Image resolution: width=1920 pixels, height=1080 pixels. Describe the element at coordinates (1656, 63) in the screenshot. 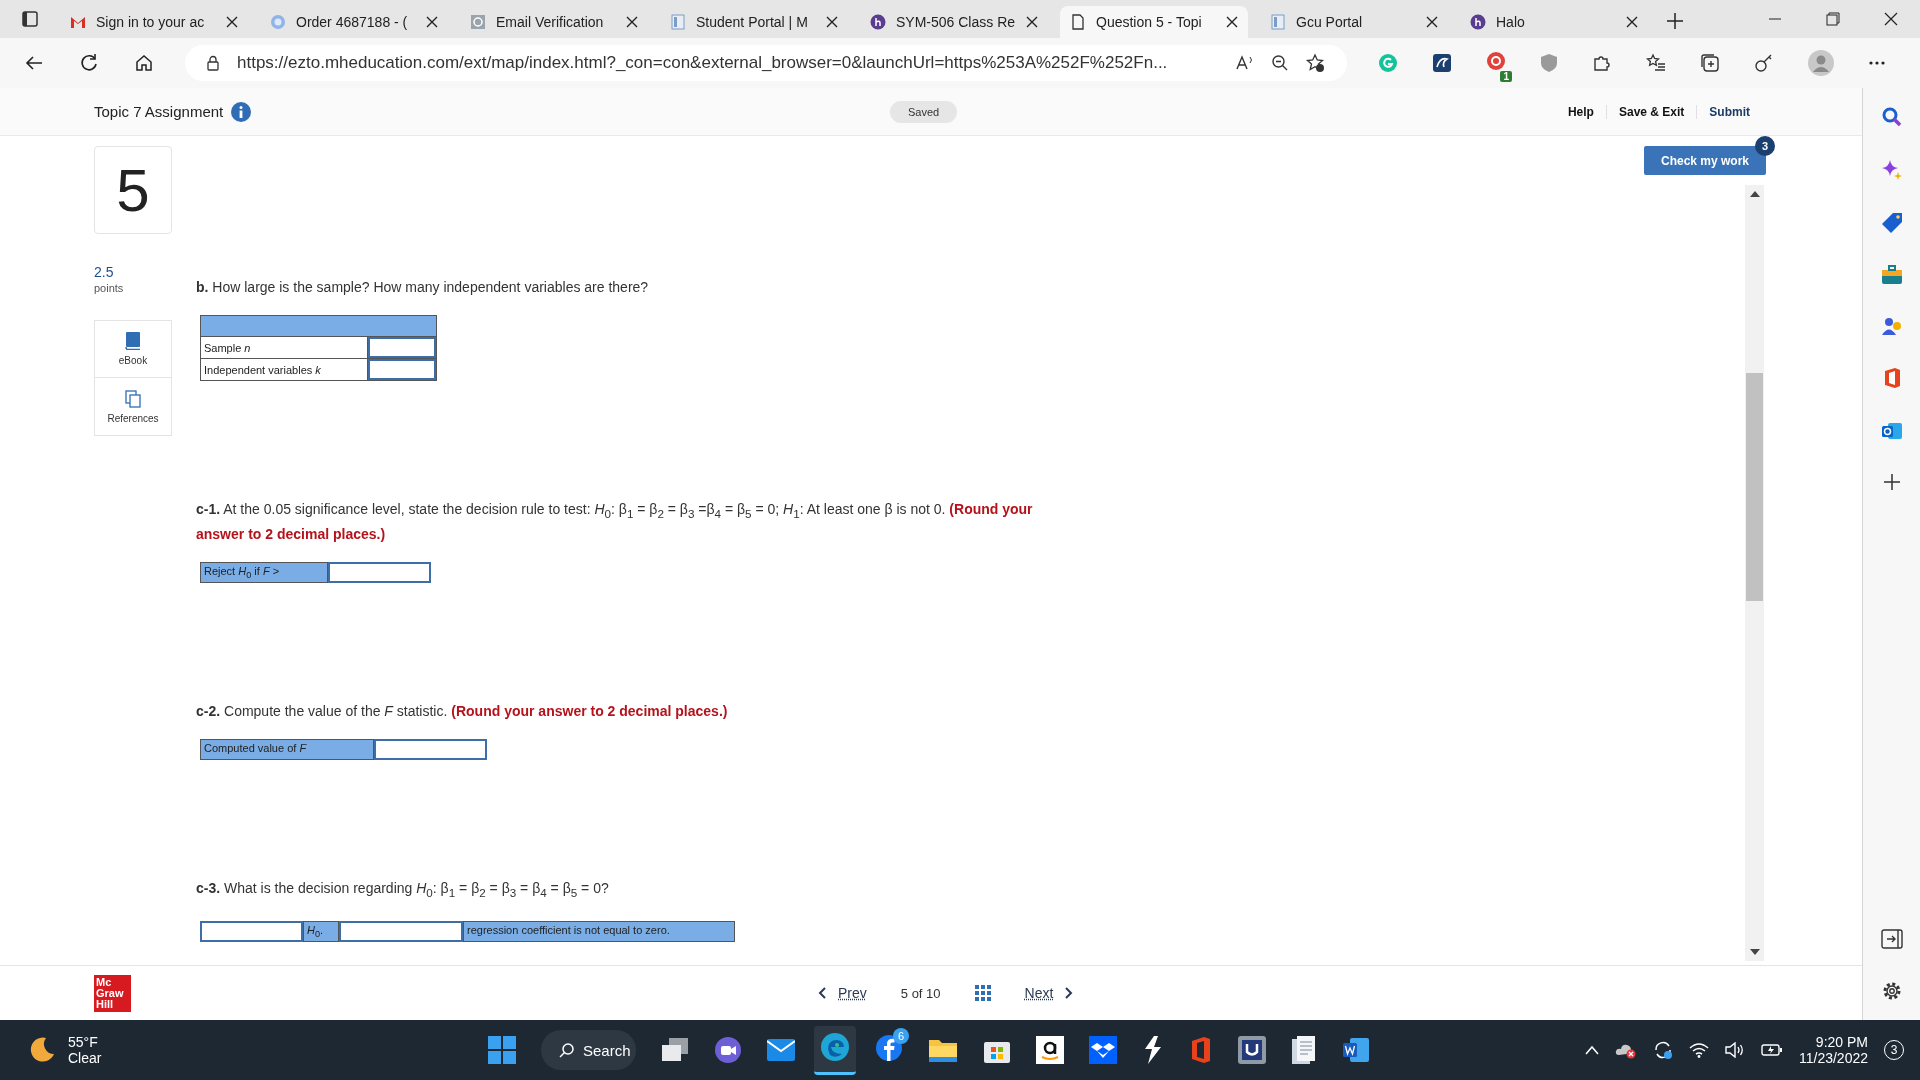

I see `favorites-icon` at that location.